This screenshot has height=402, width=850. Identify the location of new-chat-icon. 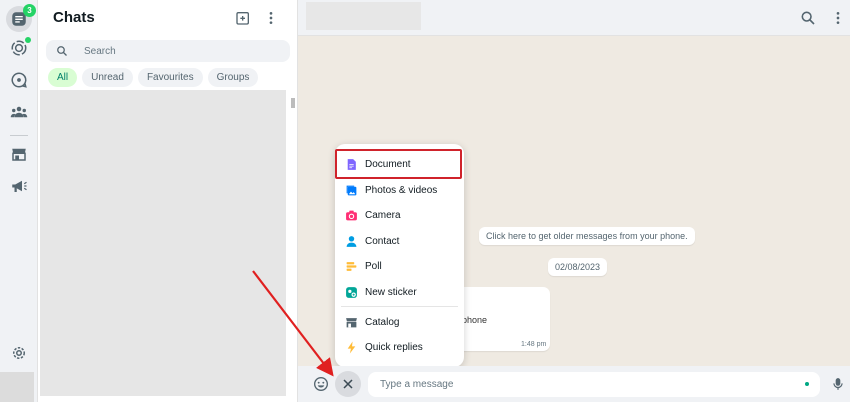
(242, 18).